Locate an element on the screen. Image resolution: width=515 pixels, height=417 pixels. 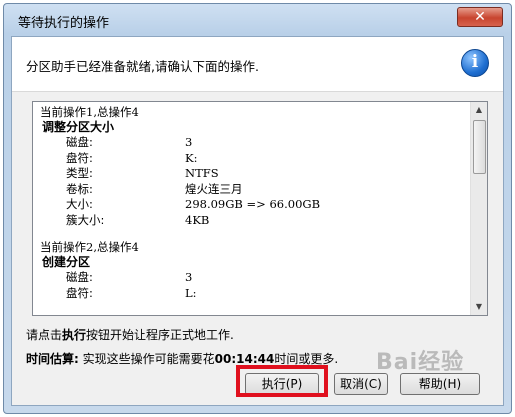
ready-message: 分区助手已经准备就绪,请确认下面的操作. is located at coordinates (142, 66).